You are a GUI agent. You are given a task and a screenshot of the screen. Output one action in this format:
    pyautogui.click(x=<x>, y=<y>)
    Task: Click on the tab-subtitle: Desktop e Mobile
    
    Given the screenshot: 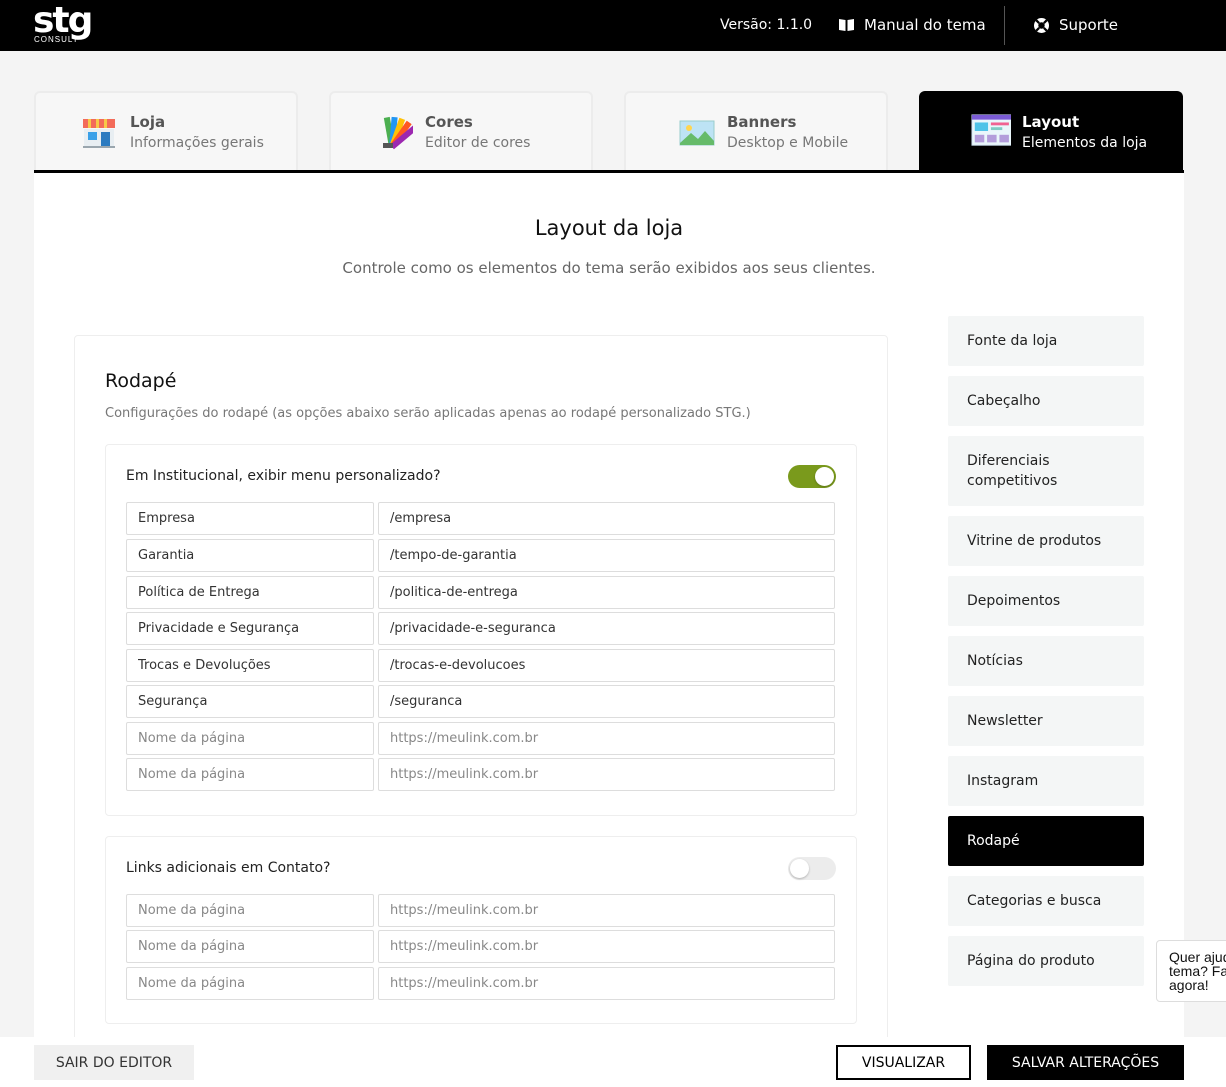 What is the action you would take?
    pyautogui.click(x=788, y=143)
    